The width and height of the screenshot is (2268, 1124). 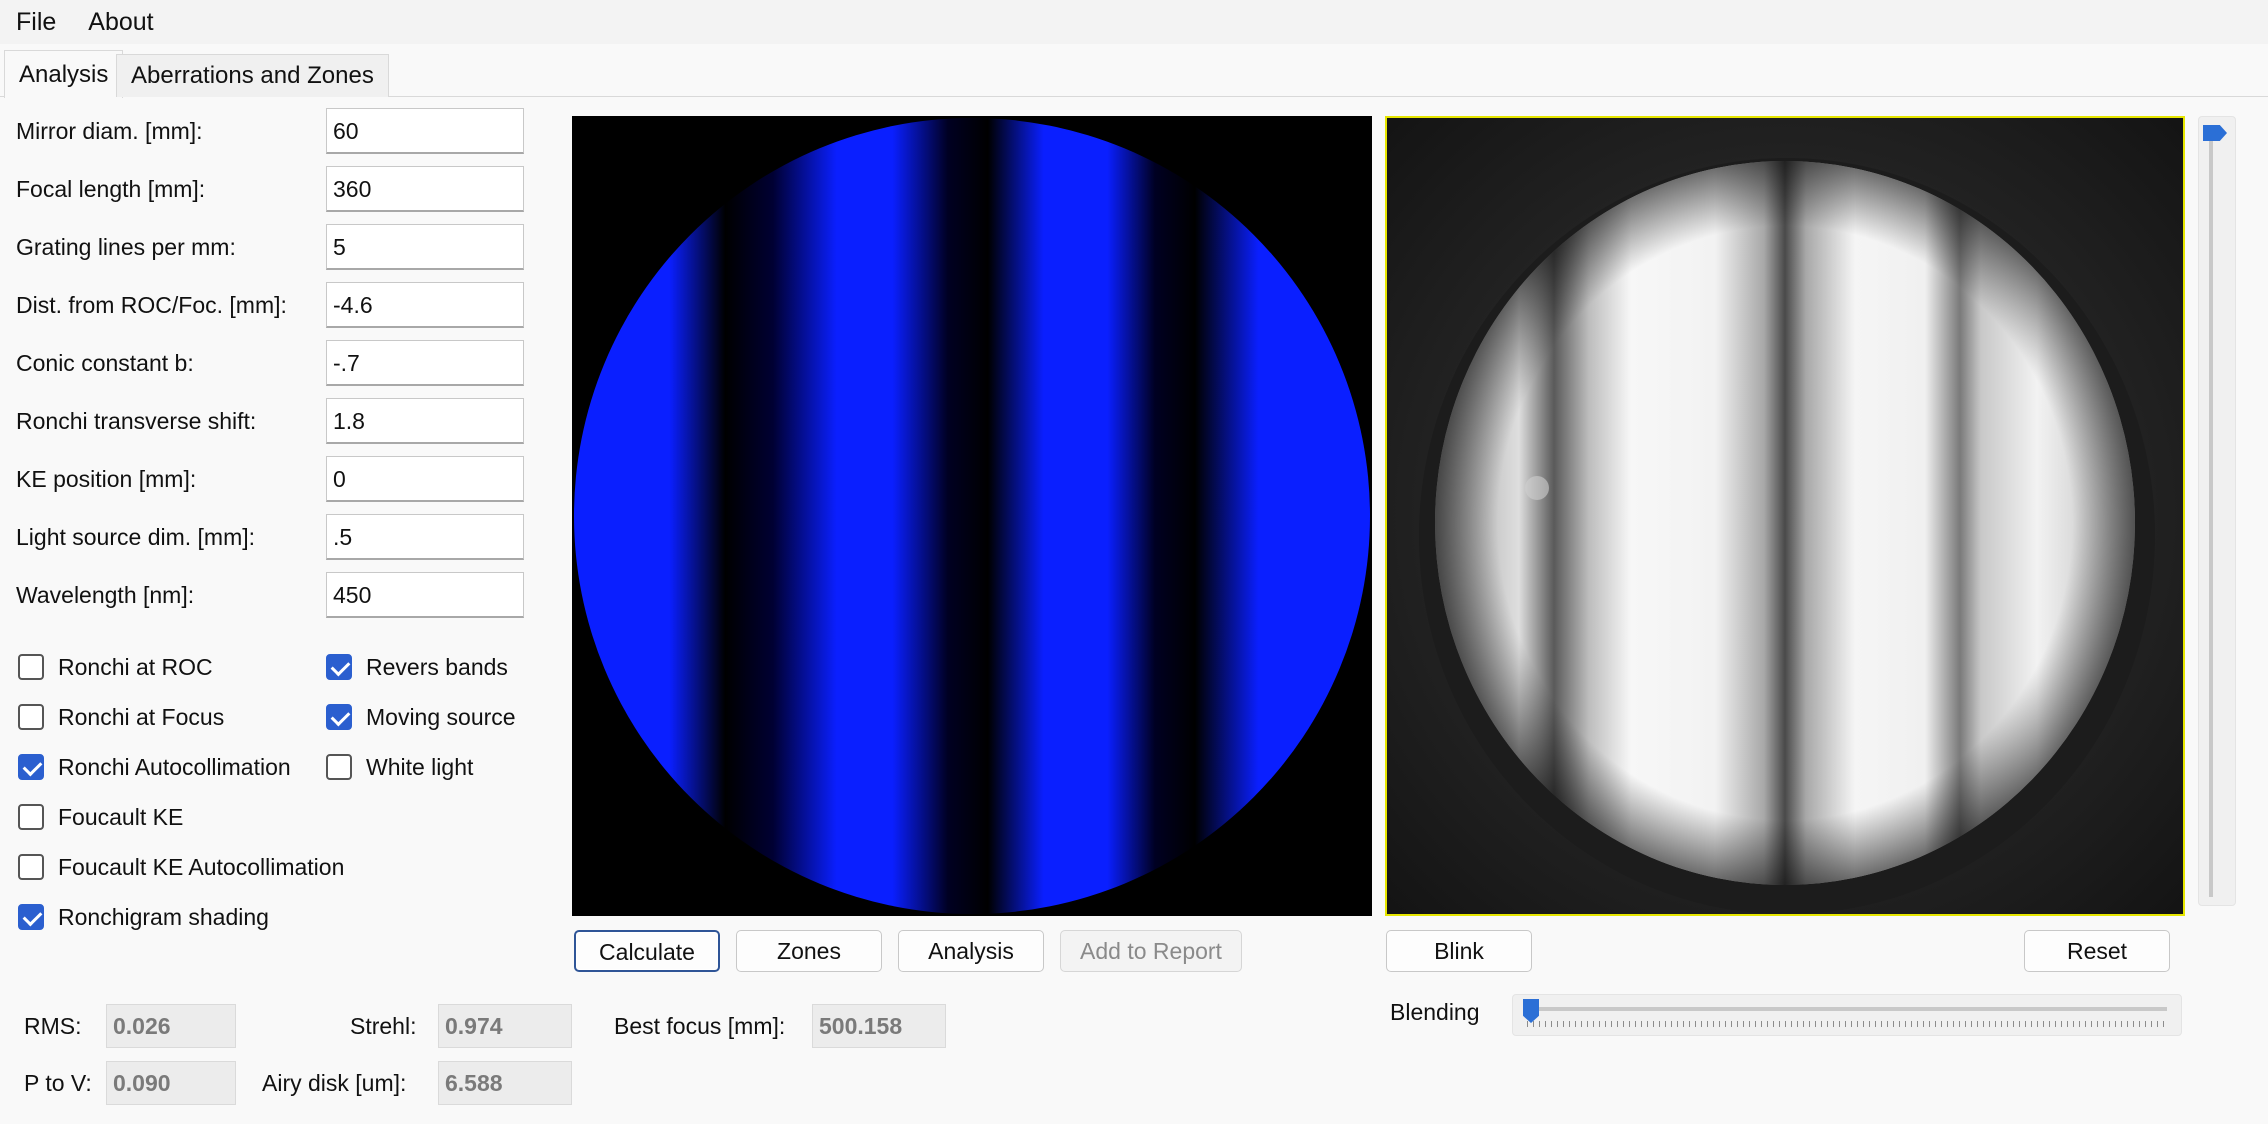 I want to click on ronchigram-shading-box, so click(x=31, y=917).